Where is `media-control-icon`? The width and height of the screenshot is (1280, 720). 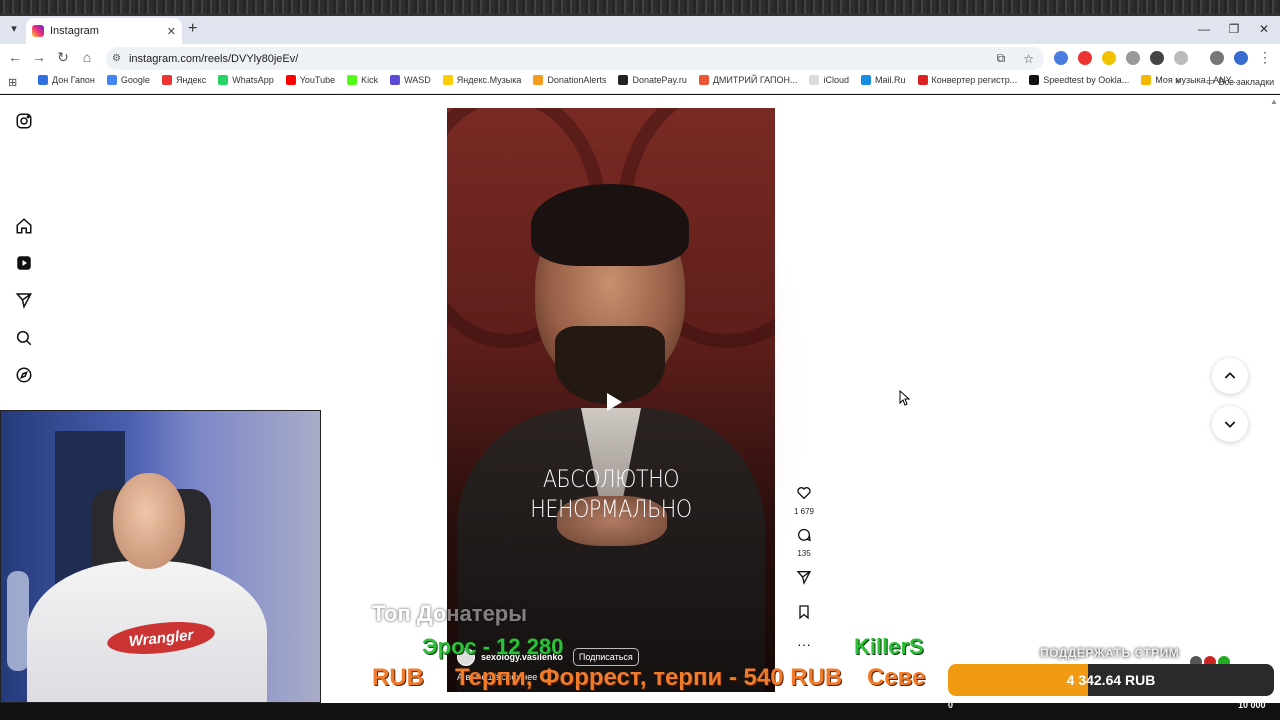 media-control-icon is located at coordinates (1217, 58).